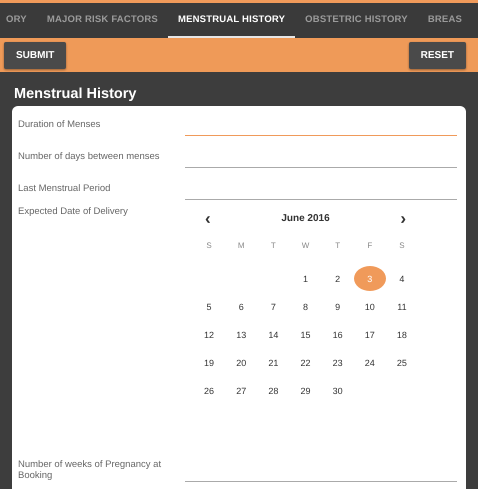 This screenshot has height=489, width=478. Describe the element at coordinates (209, 390) in the screenshot. I see `calendar-day: 26` at that location.